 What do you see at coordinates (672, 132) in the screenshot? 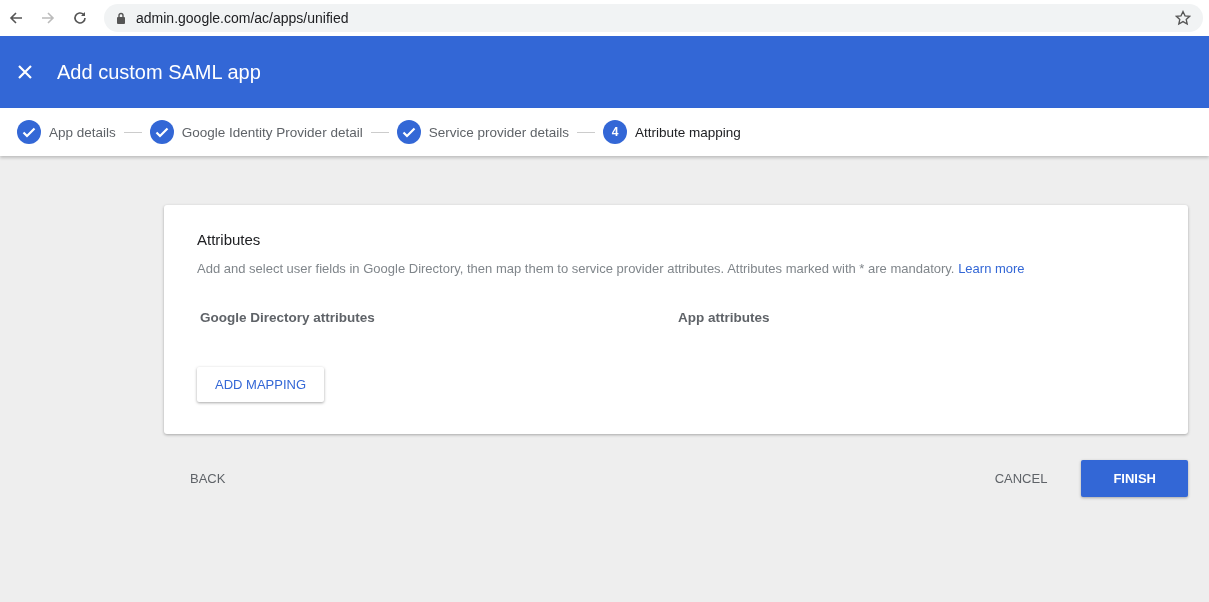
I see `step-item: 4 Attribute mapping` at bounding box center [672, 132].